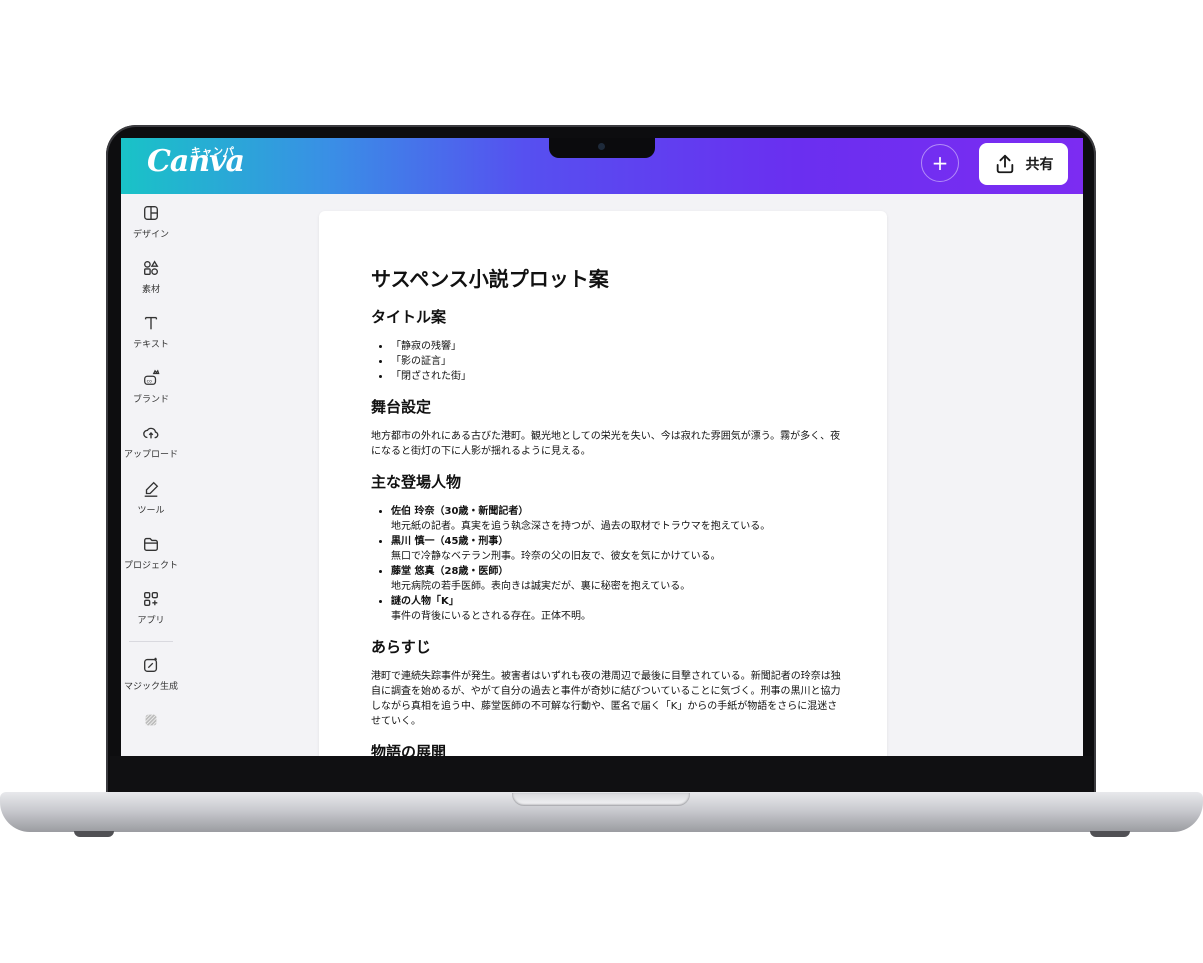 This screenshot has height=963, width=1203. What do you see at coordinates (151, 664) in the screenshot?
I see `magic-icon` at bounding box center [151, 664].